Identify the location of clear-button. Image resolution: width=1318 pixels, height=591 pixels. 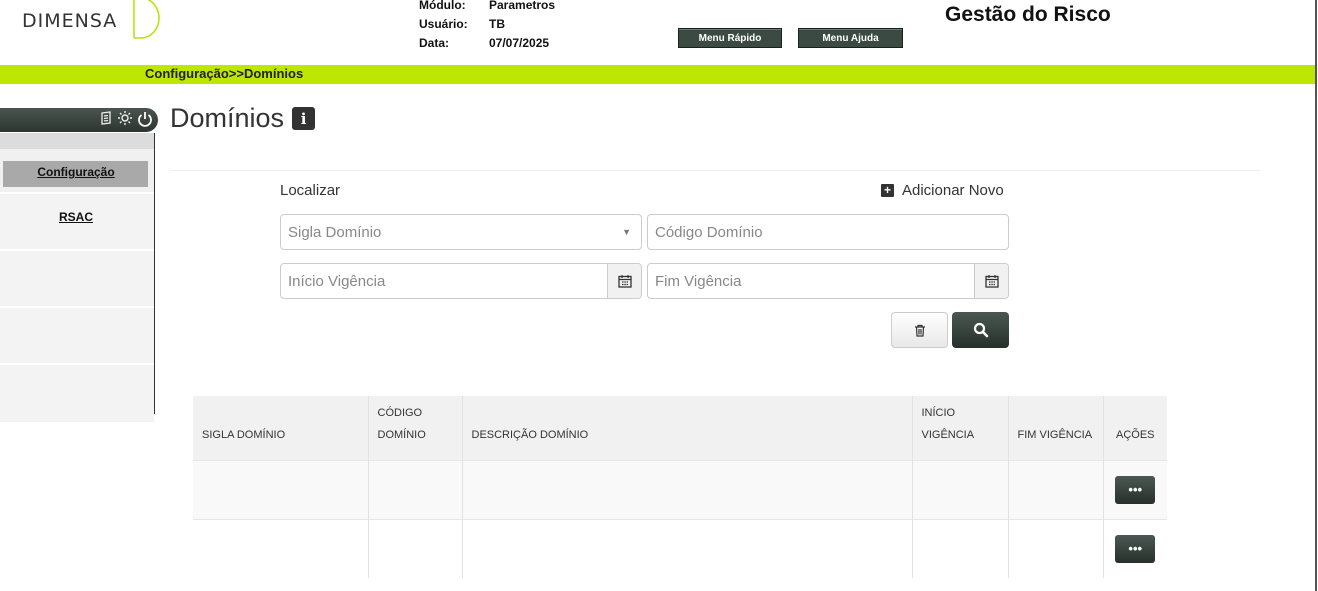
(919, 330).